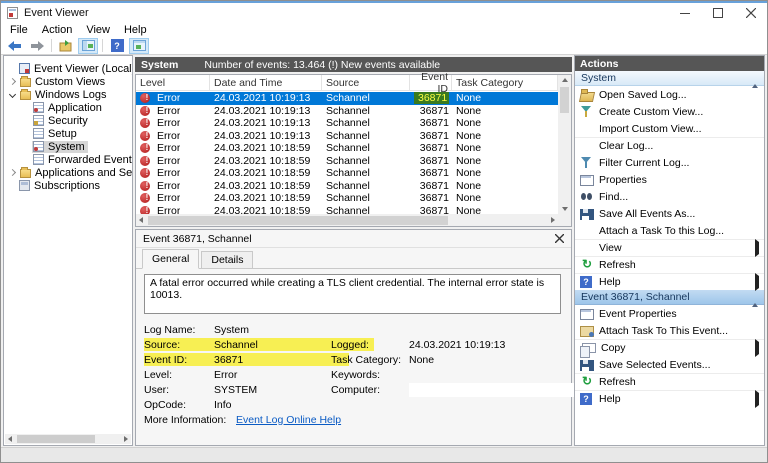 This screenshot has width=768, height=463. Describe the element at coordinates (669, 179) in the screenshot. I see `action-properties: Properties` at that location.